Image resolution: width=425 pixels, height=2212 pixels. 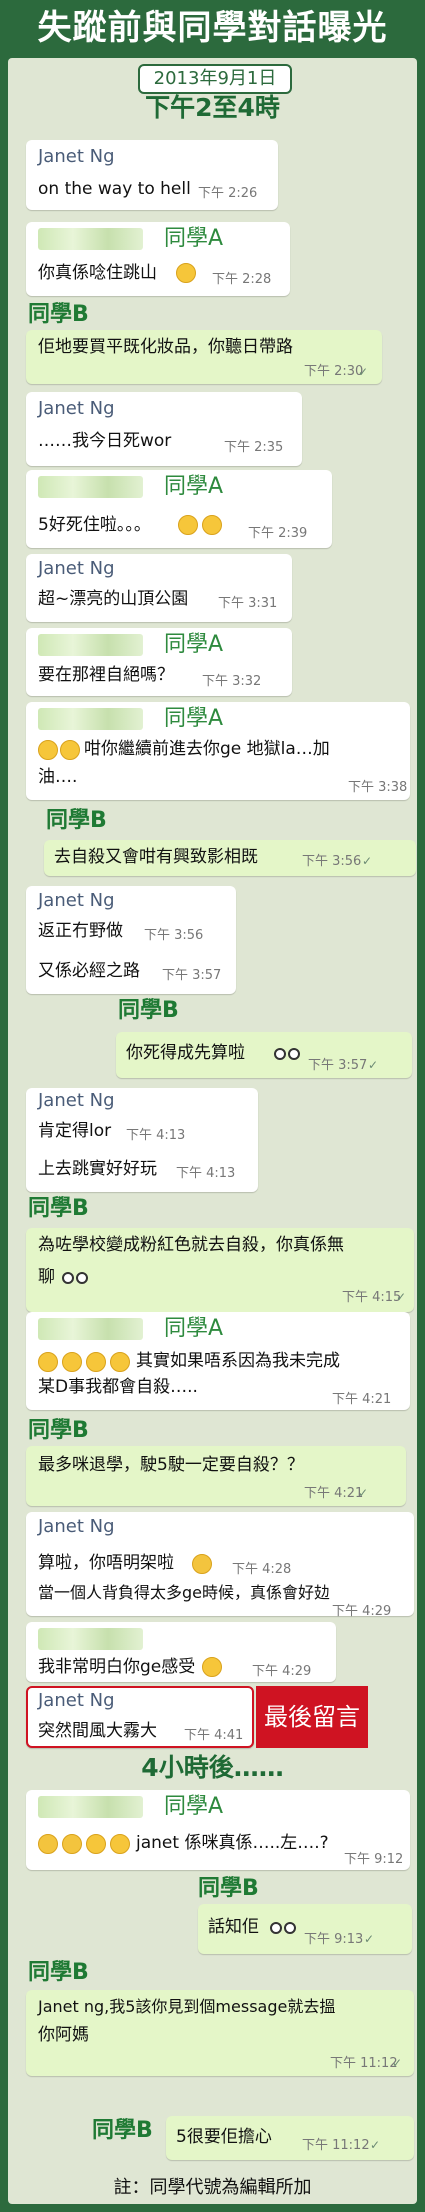 What do you see at coordinates (185, 1053) in the screenshot?
I see `message-text: 你死得成先算啦` at bounding box center [185, 1053].